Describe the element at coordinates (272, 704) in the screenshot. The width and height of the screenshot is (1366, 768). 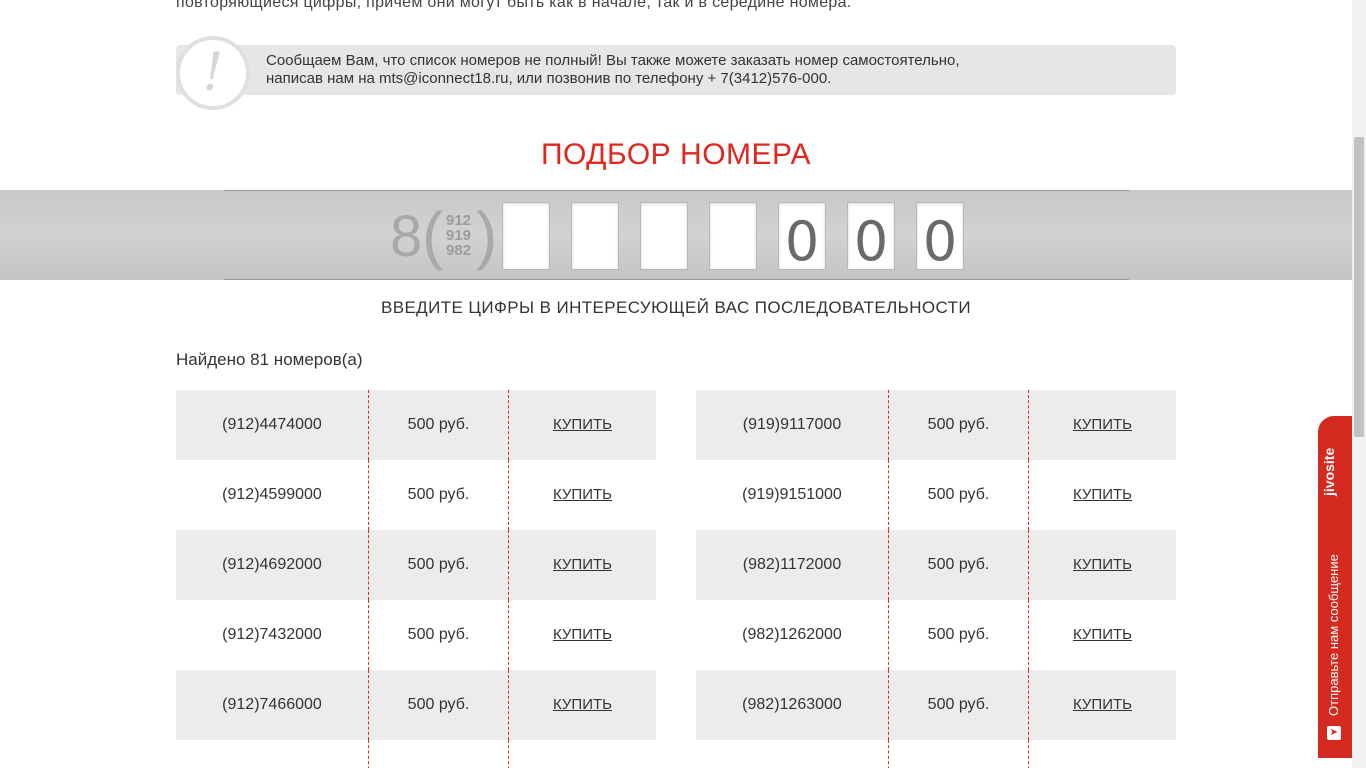
I see `phone-number: (912)7466000` at that location.